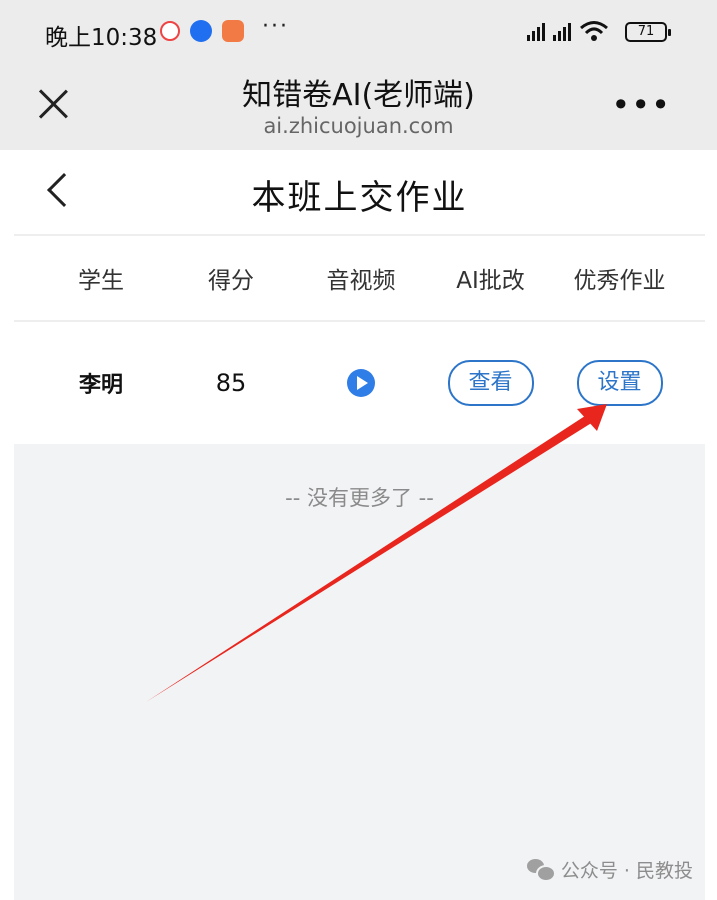 The image size is (717, 900). I want to click on set-button: 设置, so click(619, 383).